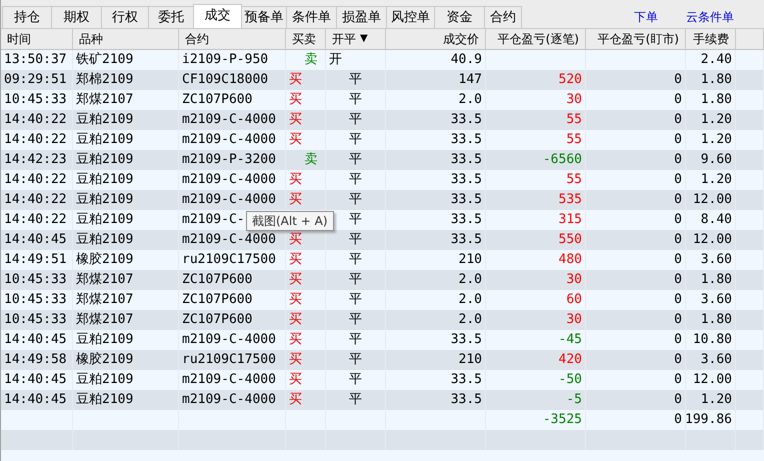 This screenshot has width=764, height=461. What do you see at coordinates (574, 280) in the screenshot?
I see `table-cell-text: 30` at bounding box center [574, 280].